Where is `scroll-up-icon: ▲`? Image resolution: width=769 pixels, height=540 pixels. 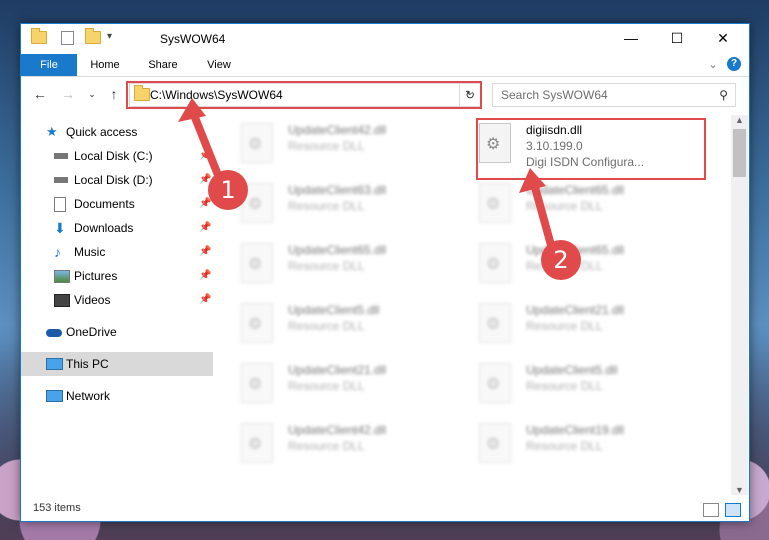 scroll-up-icon: ▲ is located at coordinates (739, 120).